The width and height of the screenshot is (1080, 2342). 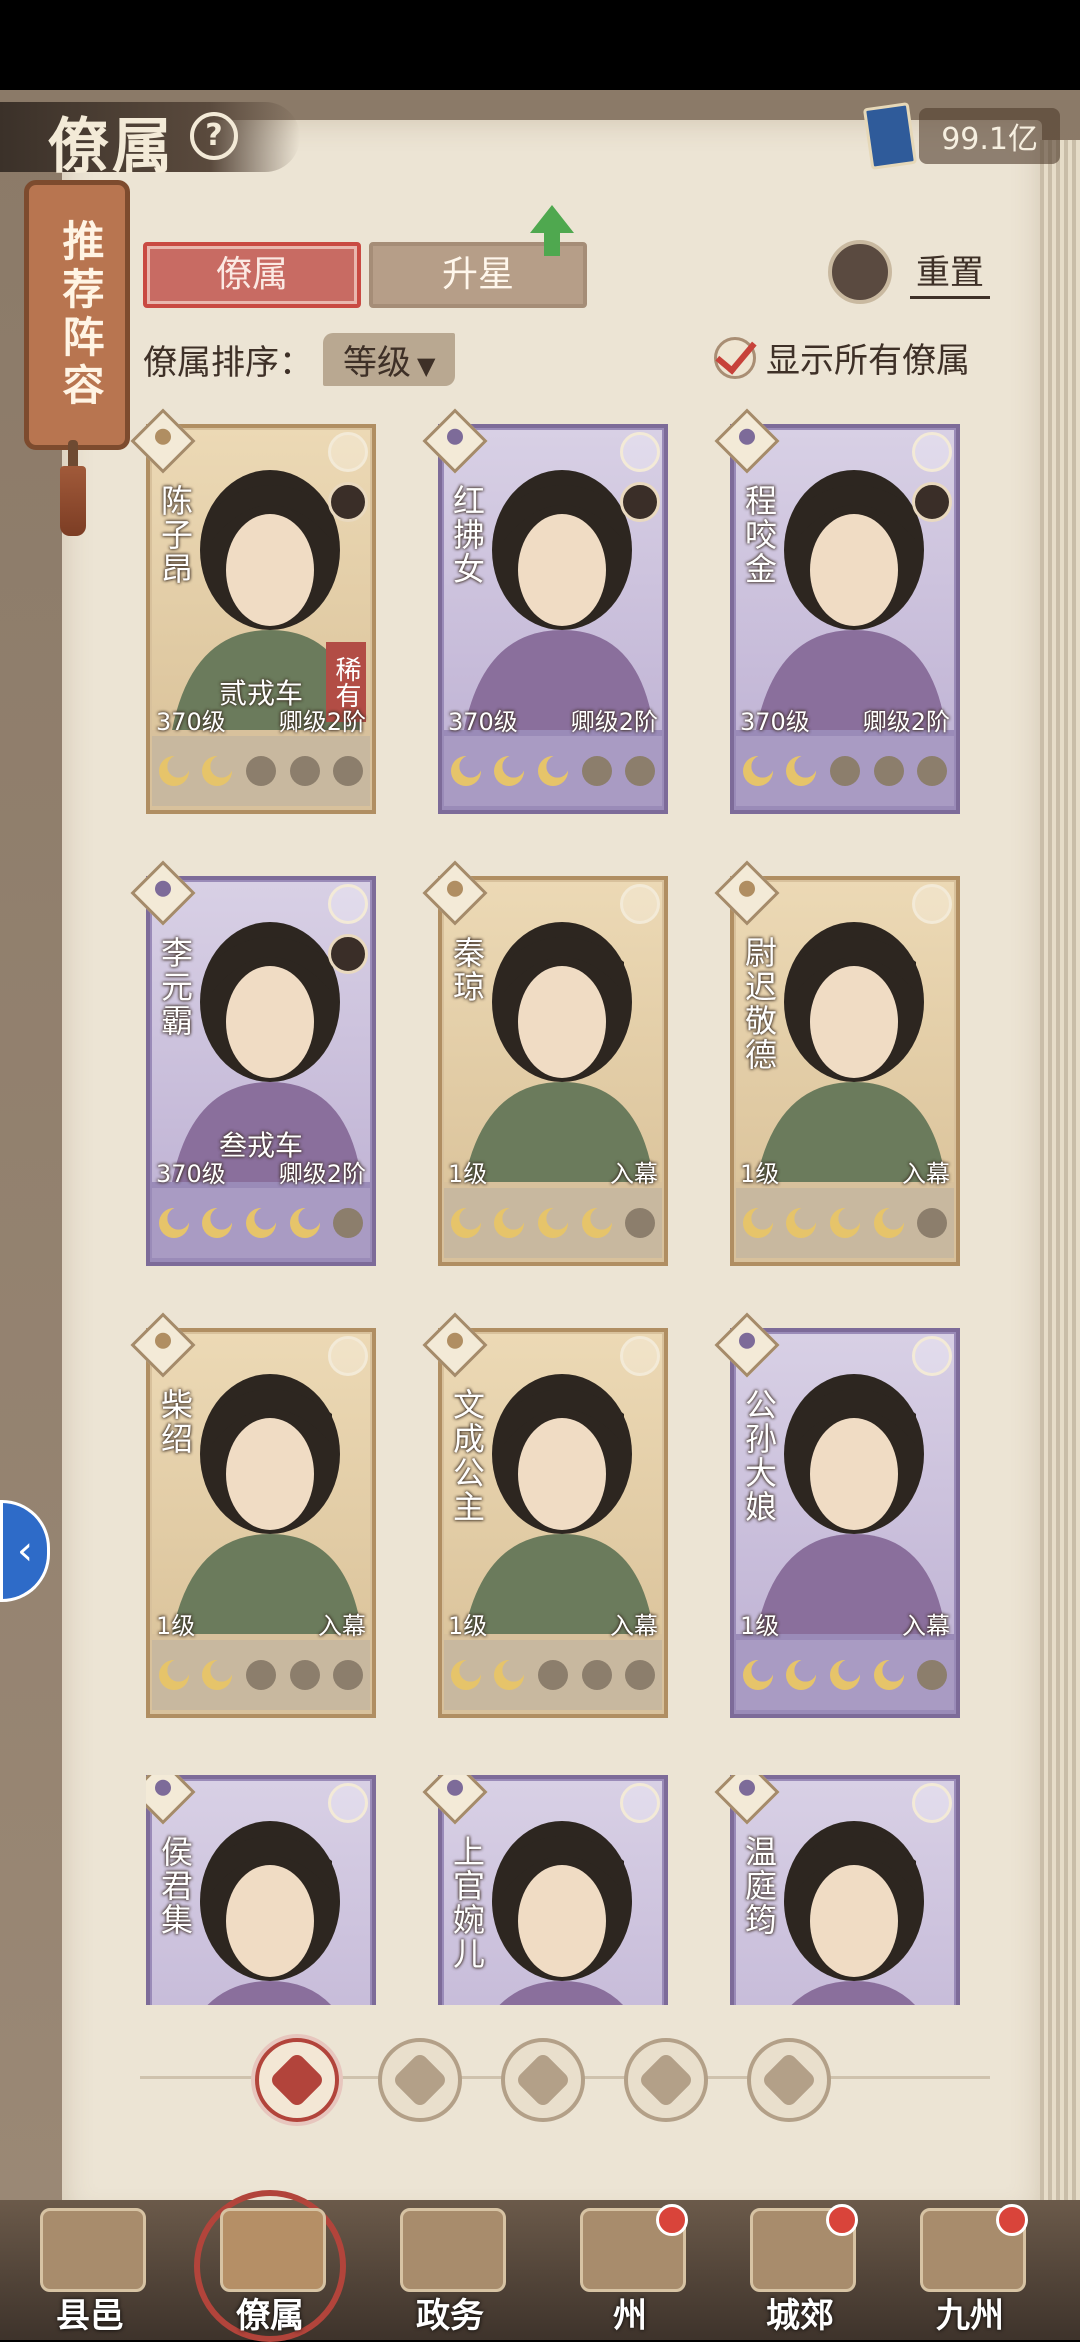 What do you see at coordinates (800, 2316) in the screenshot?
I see `nav-label: 城郊` at bounding box center [800, 2316].